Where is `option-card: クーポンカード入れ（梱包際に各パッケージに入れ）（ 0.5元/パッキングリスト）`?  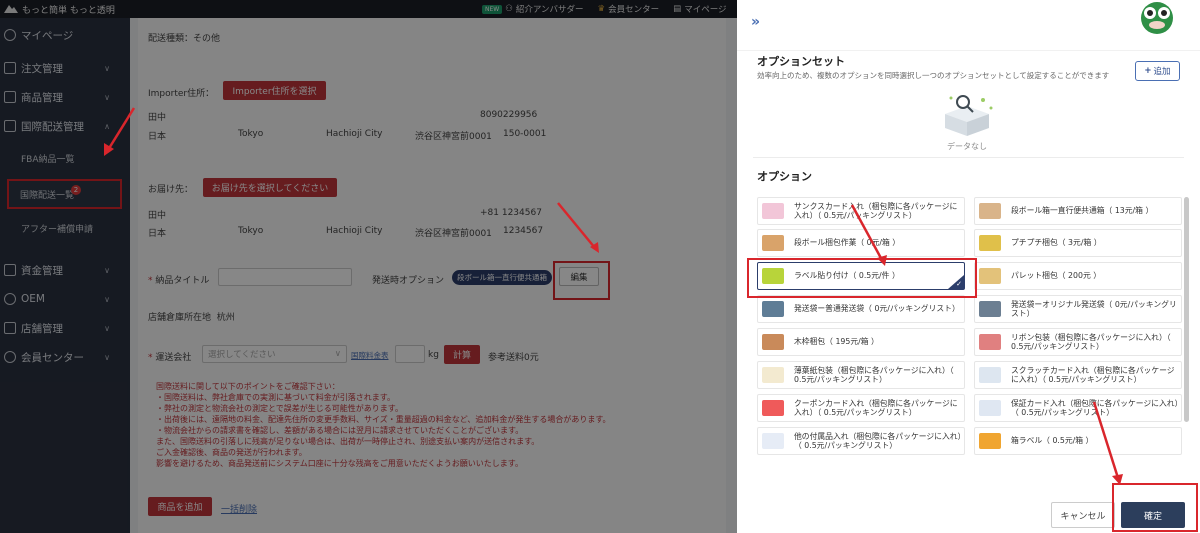
option-card: クーポンカード入れ（梱包際に各パッケージに入れ）（ 0.5元/パッキングリスト） is located at coordinates (861, 408).